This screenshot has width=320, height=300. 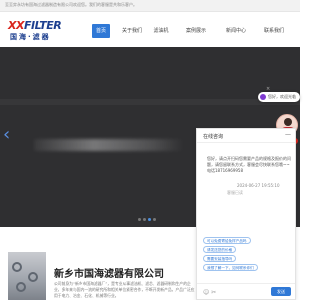 I want to click on welcome-bubble: 您好，欢迎光临, so click(x=279, y=97).